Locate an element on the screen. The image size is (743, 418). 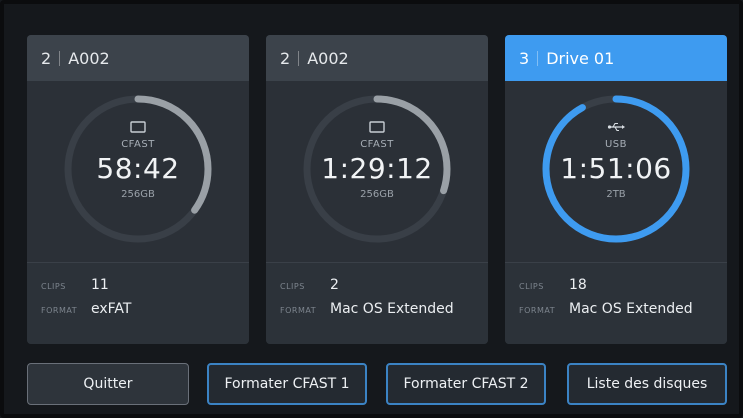
clips-row: CLIPS 2 is located at coordinates (384, 289).